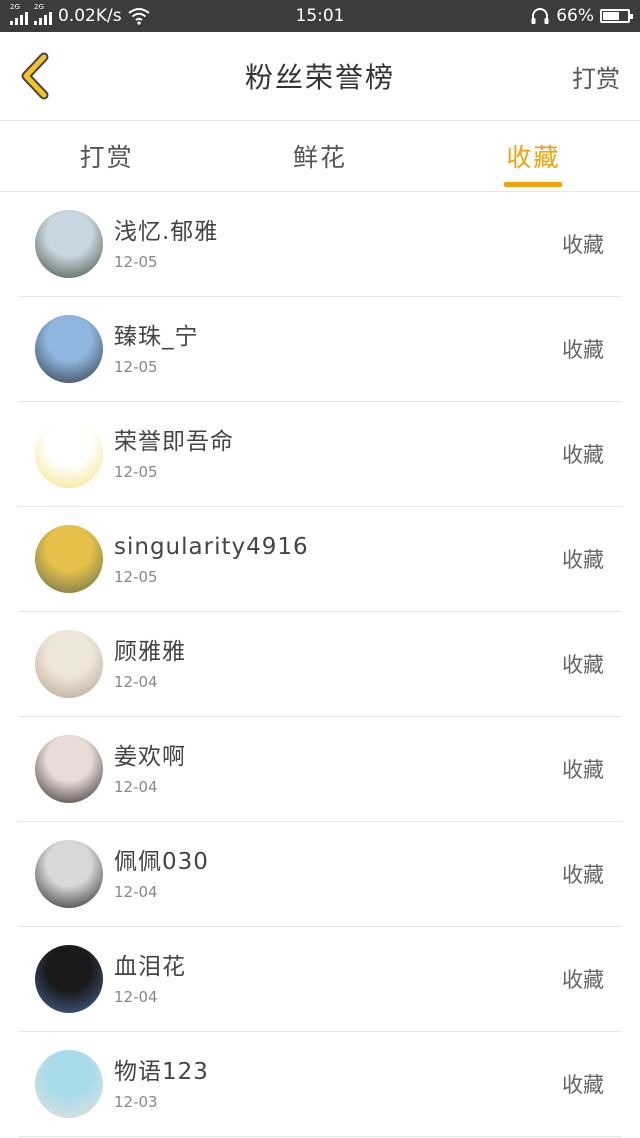 This screenshot has width=640, height=1138. I want to click on list-item-text: 佩佩030 12-04, so click(338, 874).